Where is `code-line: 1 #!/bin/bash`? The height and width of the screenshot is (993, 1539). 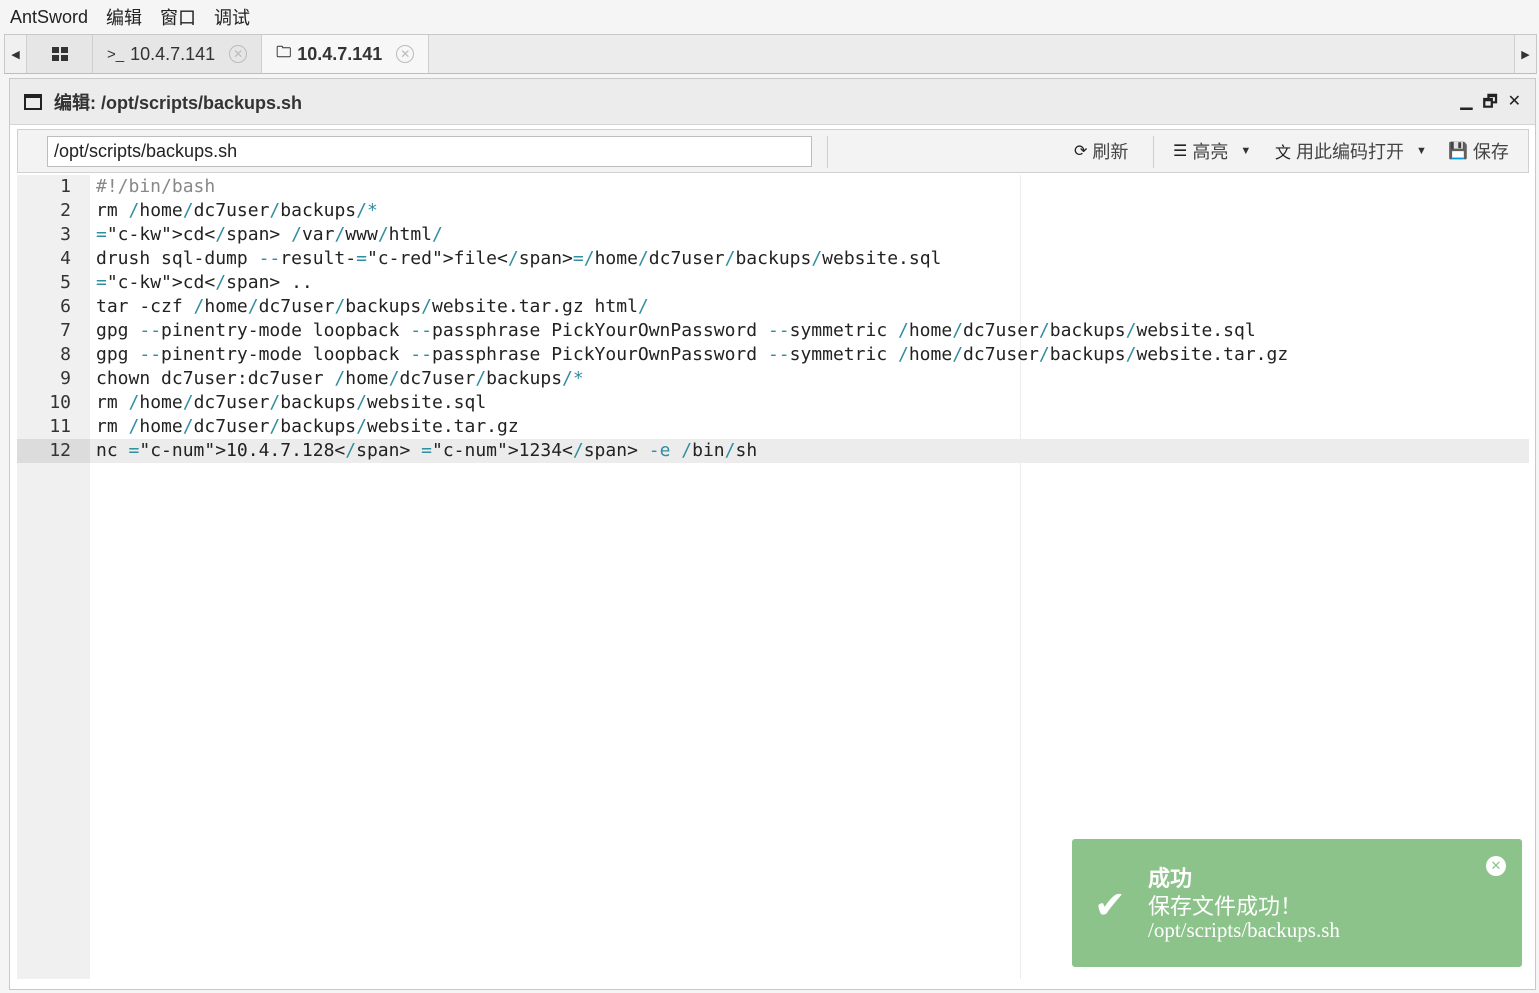
code-line: 1 #!/bin/bash is located at coordinates (773, 187).